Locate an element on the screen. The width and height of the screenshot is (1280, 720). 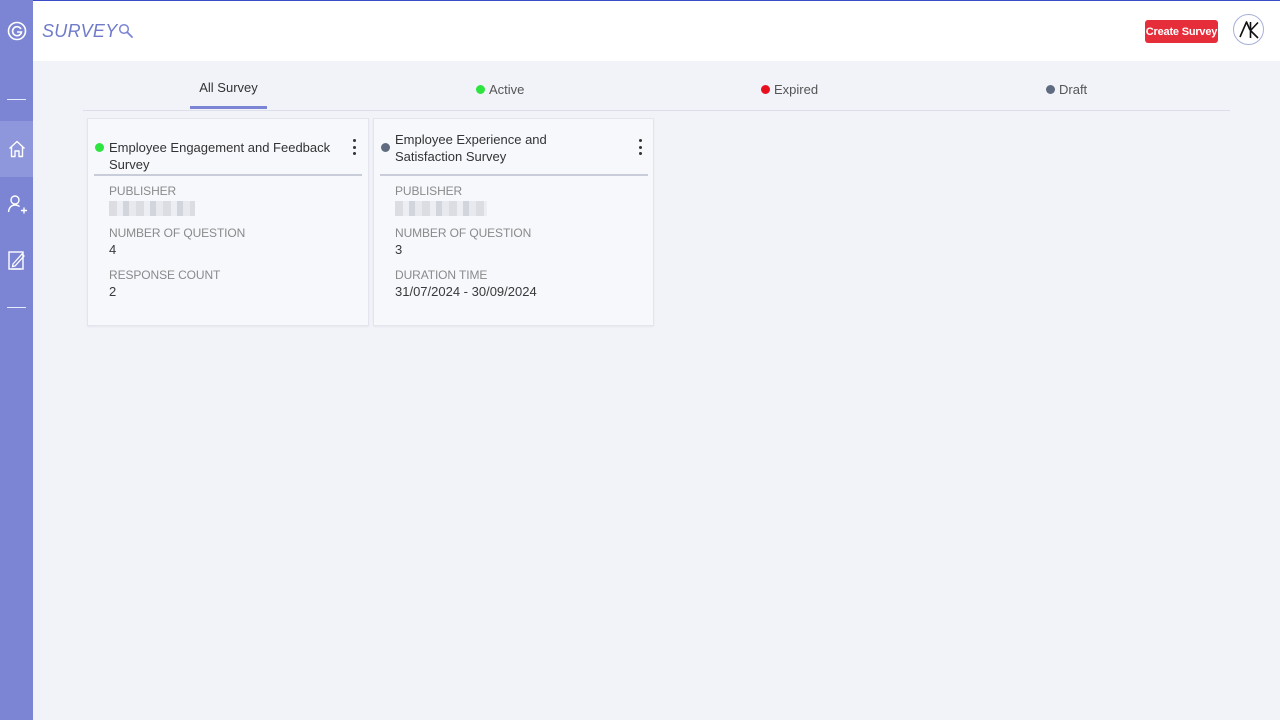
survey-filter-tabs: All Survey Active Expired Draft is located at coordinates (656, 90).